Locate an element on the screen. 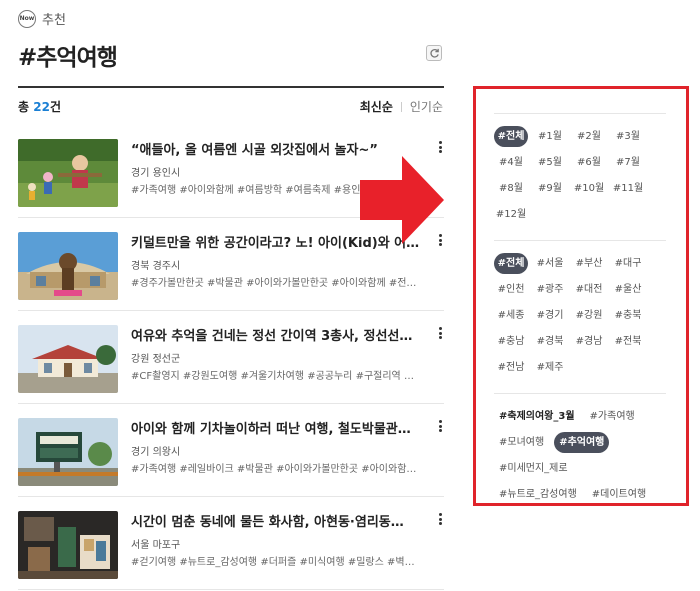  breadcrumb: Now 추천 is located at coordinates (42, 18).